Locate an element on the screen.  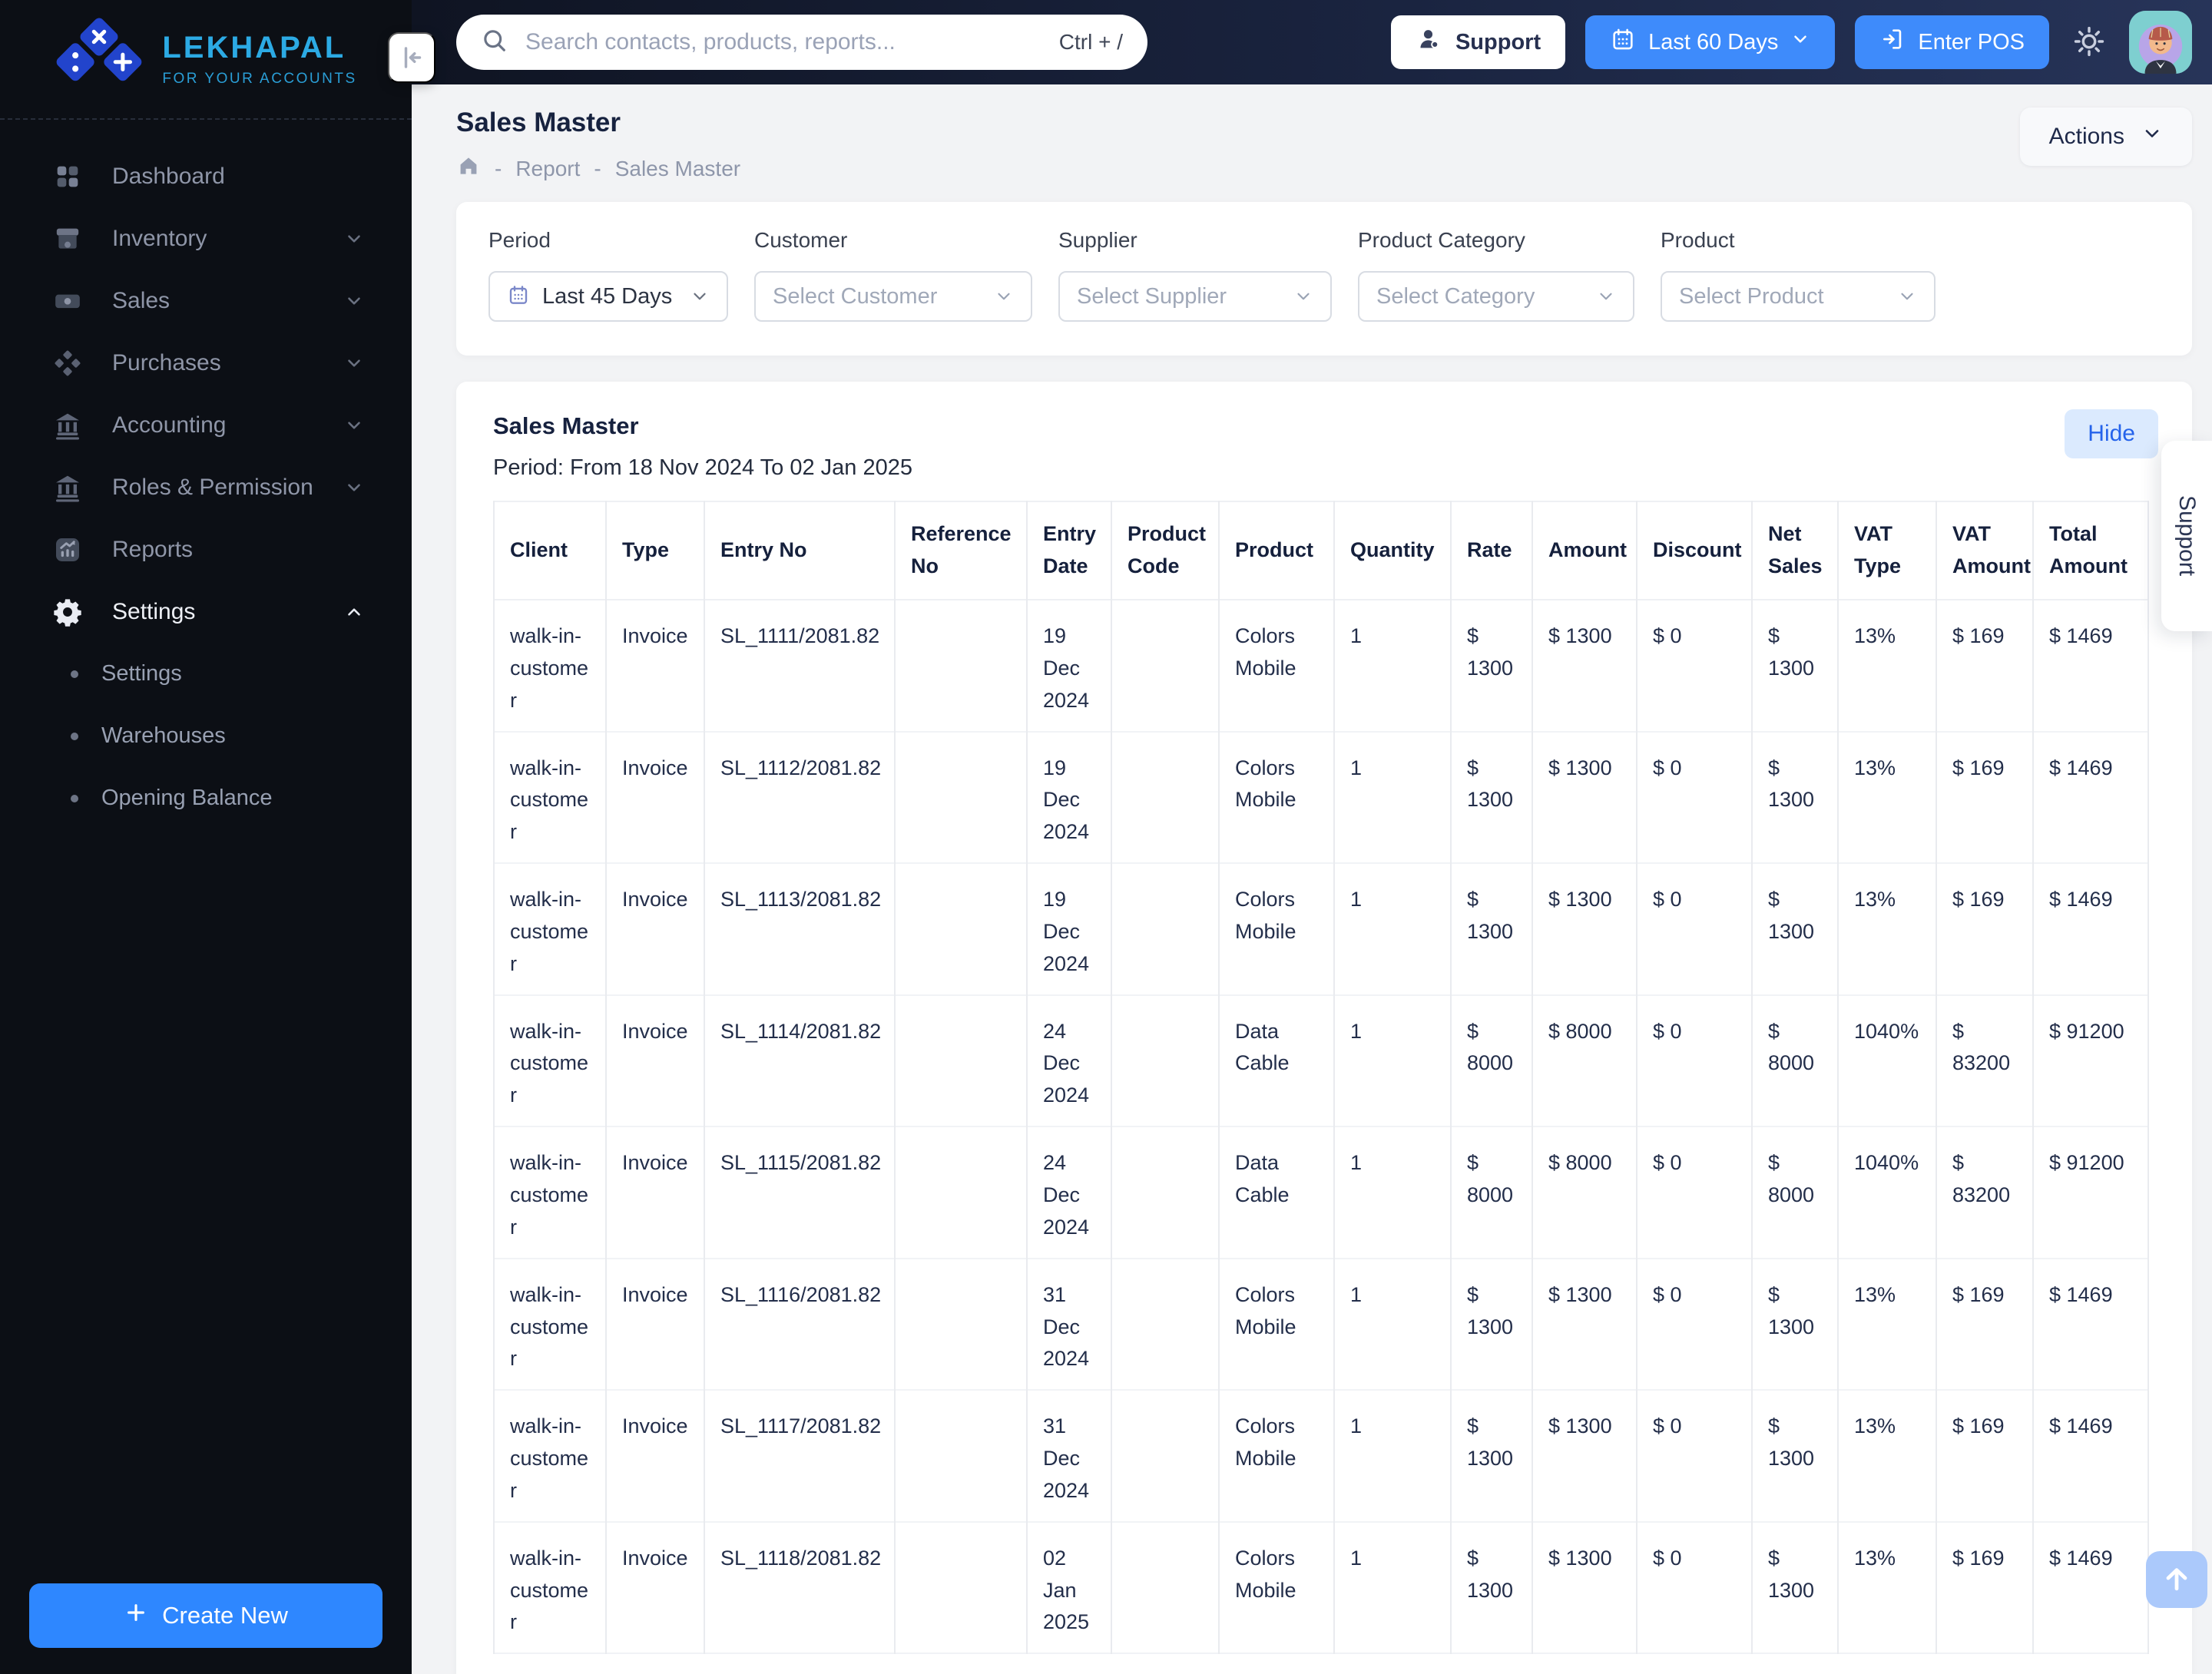
actions-button: Actions is located at coordinates (2105, 137).